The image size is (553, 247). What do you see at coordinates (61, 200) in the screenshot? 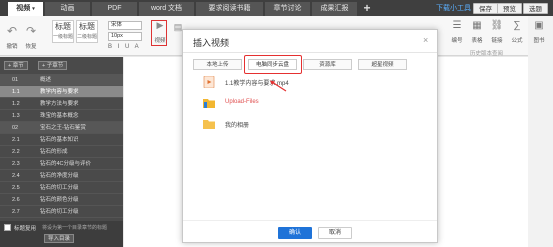
I see `outline-row: 2.6 钻石的颜色分级` at bounding box center [61, 200].